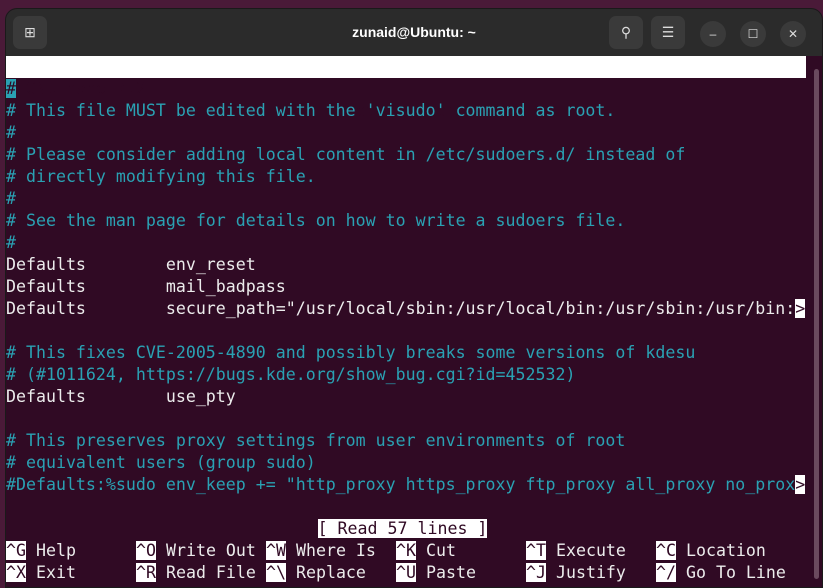 The height and width of the screenshot is (588, 823). Describe the element at coordinates (406, 265) in the screenshot. I see `editor-line: Defaults env_reset` at that location.